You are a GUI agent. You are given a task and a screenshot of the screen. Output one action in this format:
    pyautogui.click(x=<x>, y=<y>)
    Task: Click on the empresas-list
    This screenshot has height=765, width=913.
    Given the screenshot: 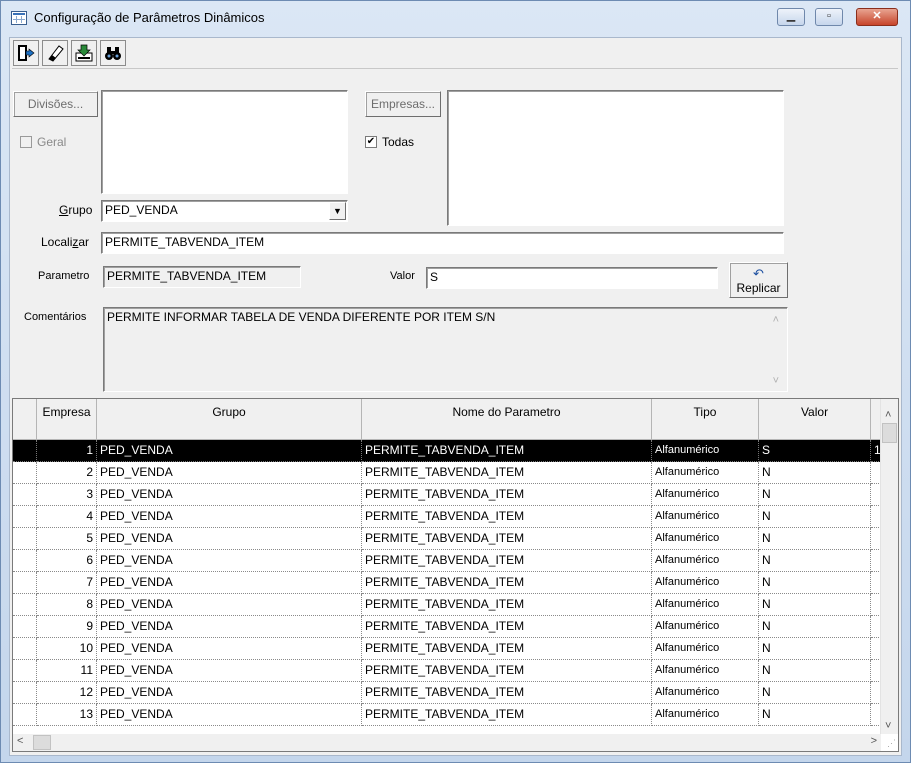 What is the action you would take?
    pyautogui.click(x=615, y=158)
    